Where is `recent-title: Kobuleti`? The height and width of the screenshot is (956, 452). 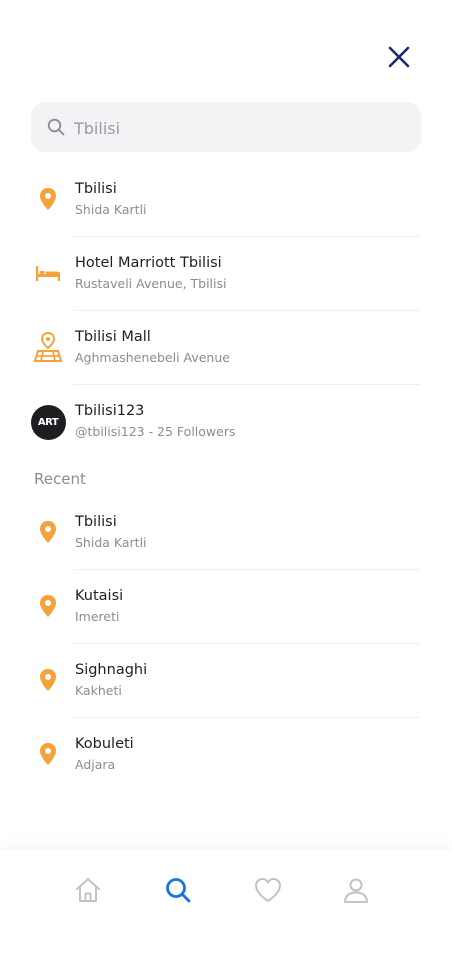
recent-title: Kobuleti is located at coordinates (104, 744).